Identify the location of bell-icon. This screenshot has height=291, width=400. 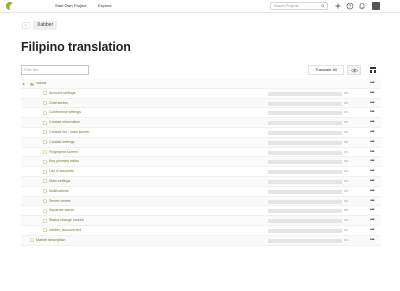
(362, 6).